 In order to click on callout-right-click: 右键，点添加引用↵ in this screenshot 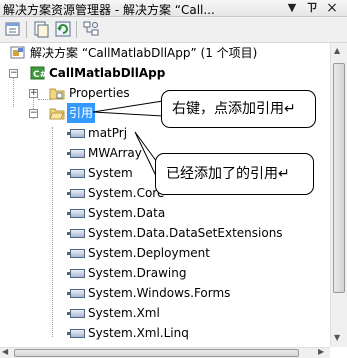, I will do `click(238, 109)`.